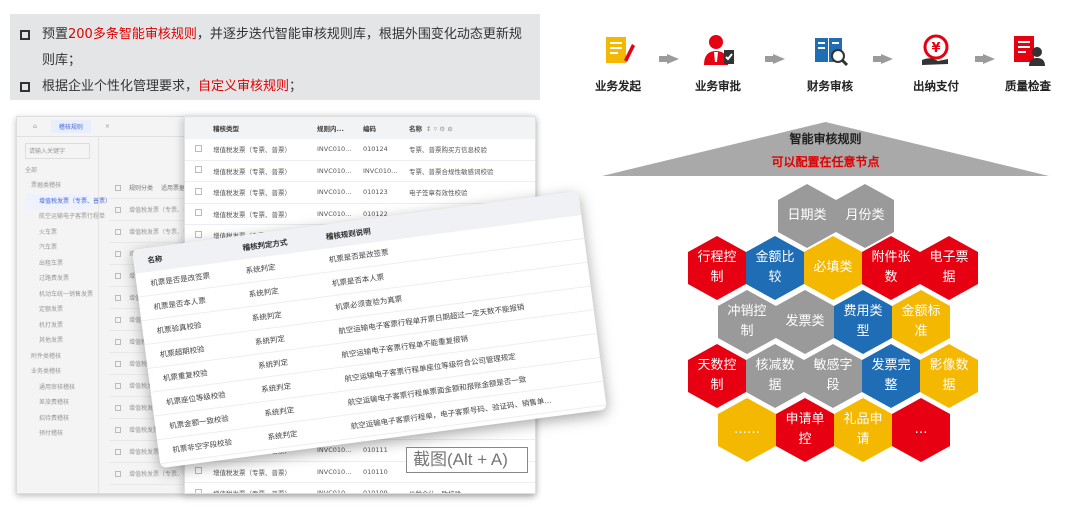 This screenshot has height=511, width=1075. I want to click on rule-type-hex: 日期类, so click(807, 216).